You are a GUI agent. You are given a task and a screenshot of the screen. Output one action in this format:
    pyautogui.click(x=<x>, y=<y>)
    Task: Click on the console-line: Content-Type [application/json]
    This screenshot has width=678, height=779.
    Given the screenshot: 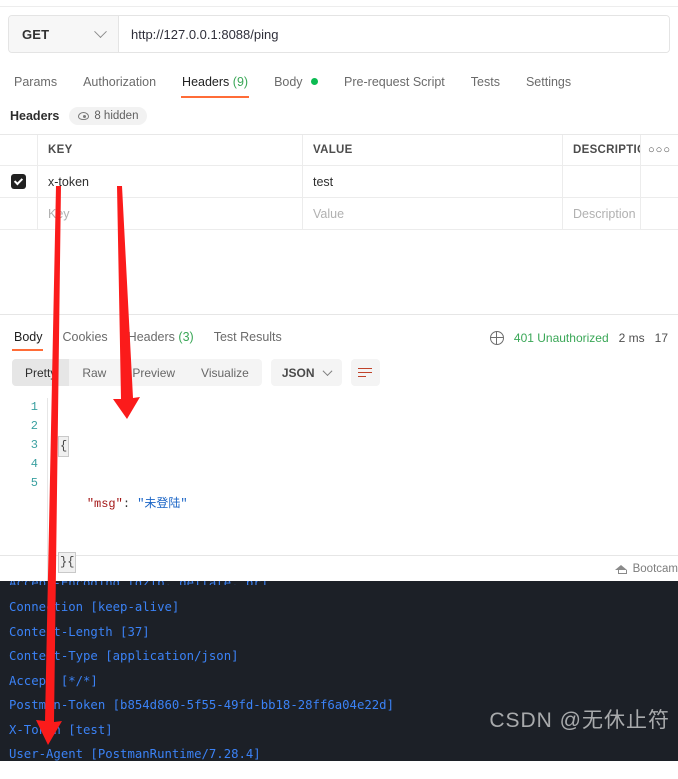 What is the action you would take?
    pyautogui.click(x=124, y=656)
    